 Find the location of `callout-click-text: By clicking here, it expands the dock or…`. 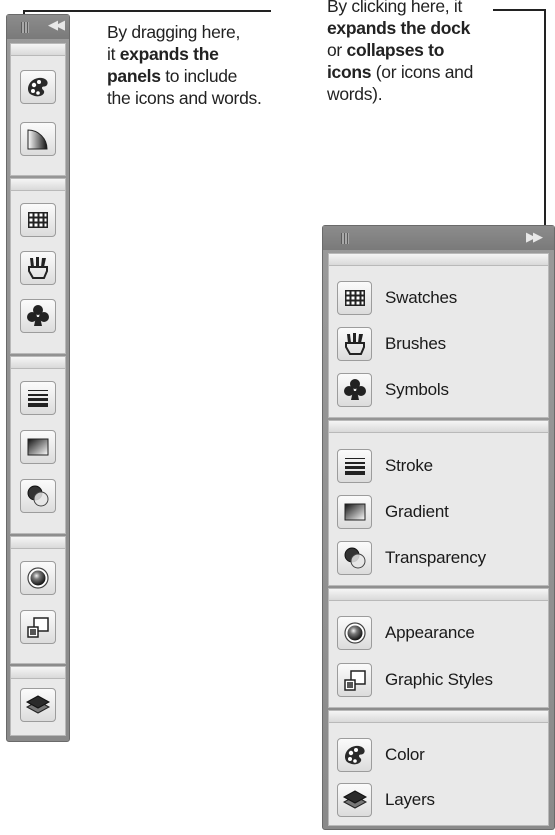

callout-click-text: By clicking here, it expands the dock or… is located at coordinates (422, 52).